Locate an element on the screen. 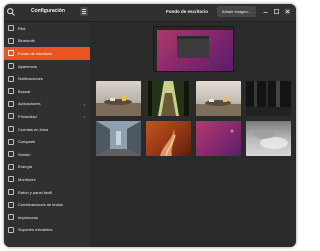  city-street-image is located at coordinates (118, 138).